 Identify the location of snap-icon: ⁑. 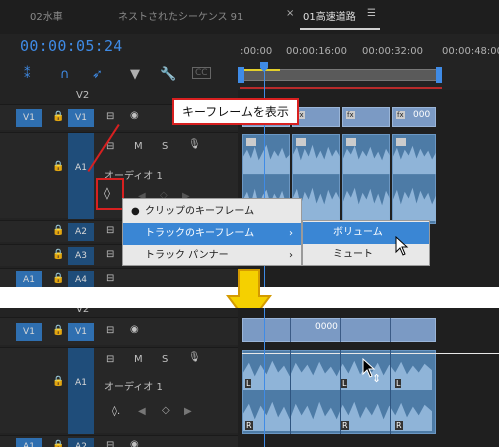
(27, 74).